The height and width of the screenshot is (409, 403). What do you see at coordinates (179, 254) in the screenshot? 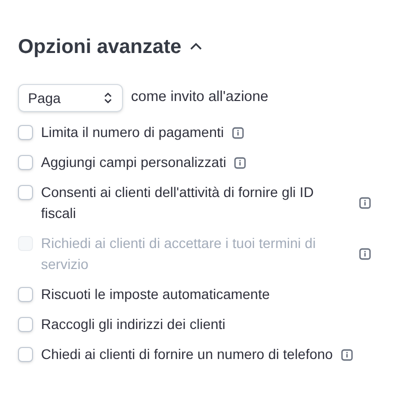
I see `option-label: Richiedi ai clienti di accettare i tuoi termini di servizio` at bounding box center [179, 254].